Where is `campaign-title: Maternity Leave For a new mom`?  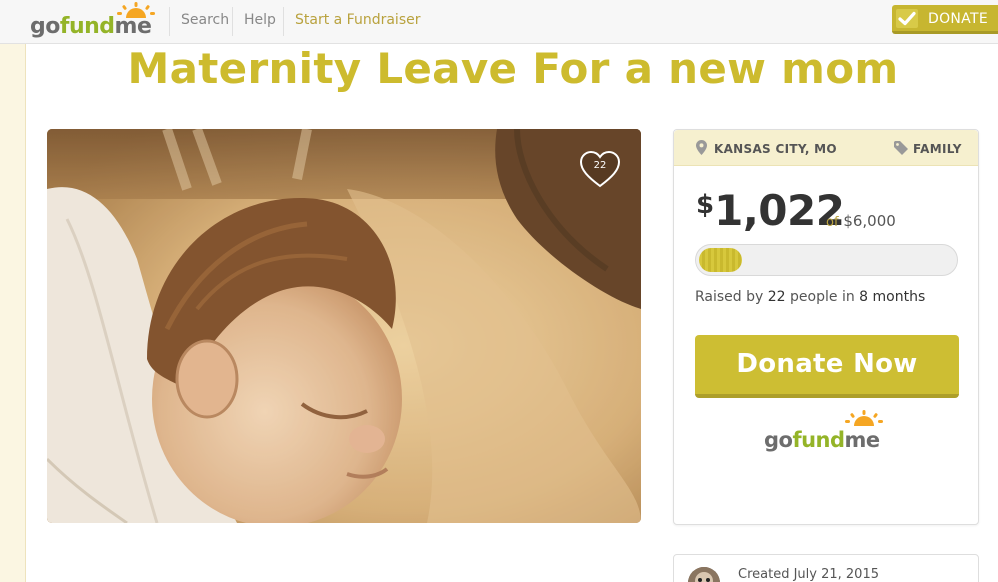 campaign-title: Maternity Leave For a new mom is located at coordinates (513, 68).